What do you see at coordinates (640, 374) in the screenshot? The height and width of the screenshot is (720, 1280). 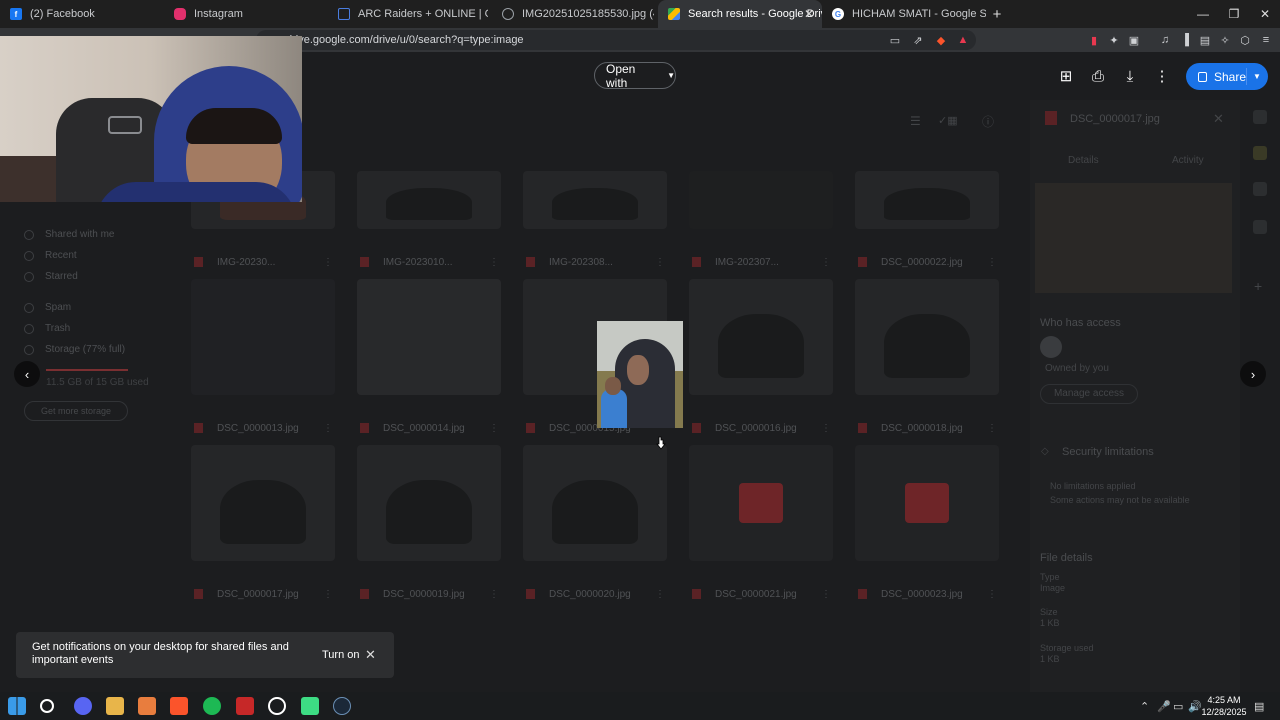 I see `image-preview` at bounding box center [640, 374].